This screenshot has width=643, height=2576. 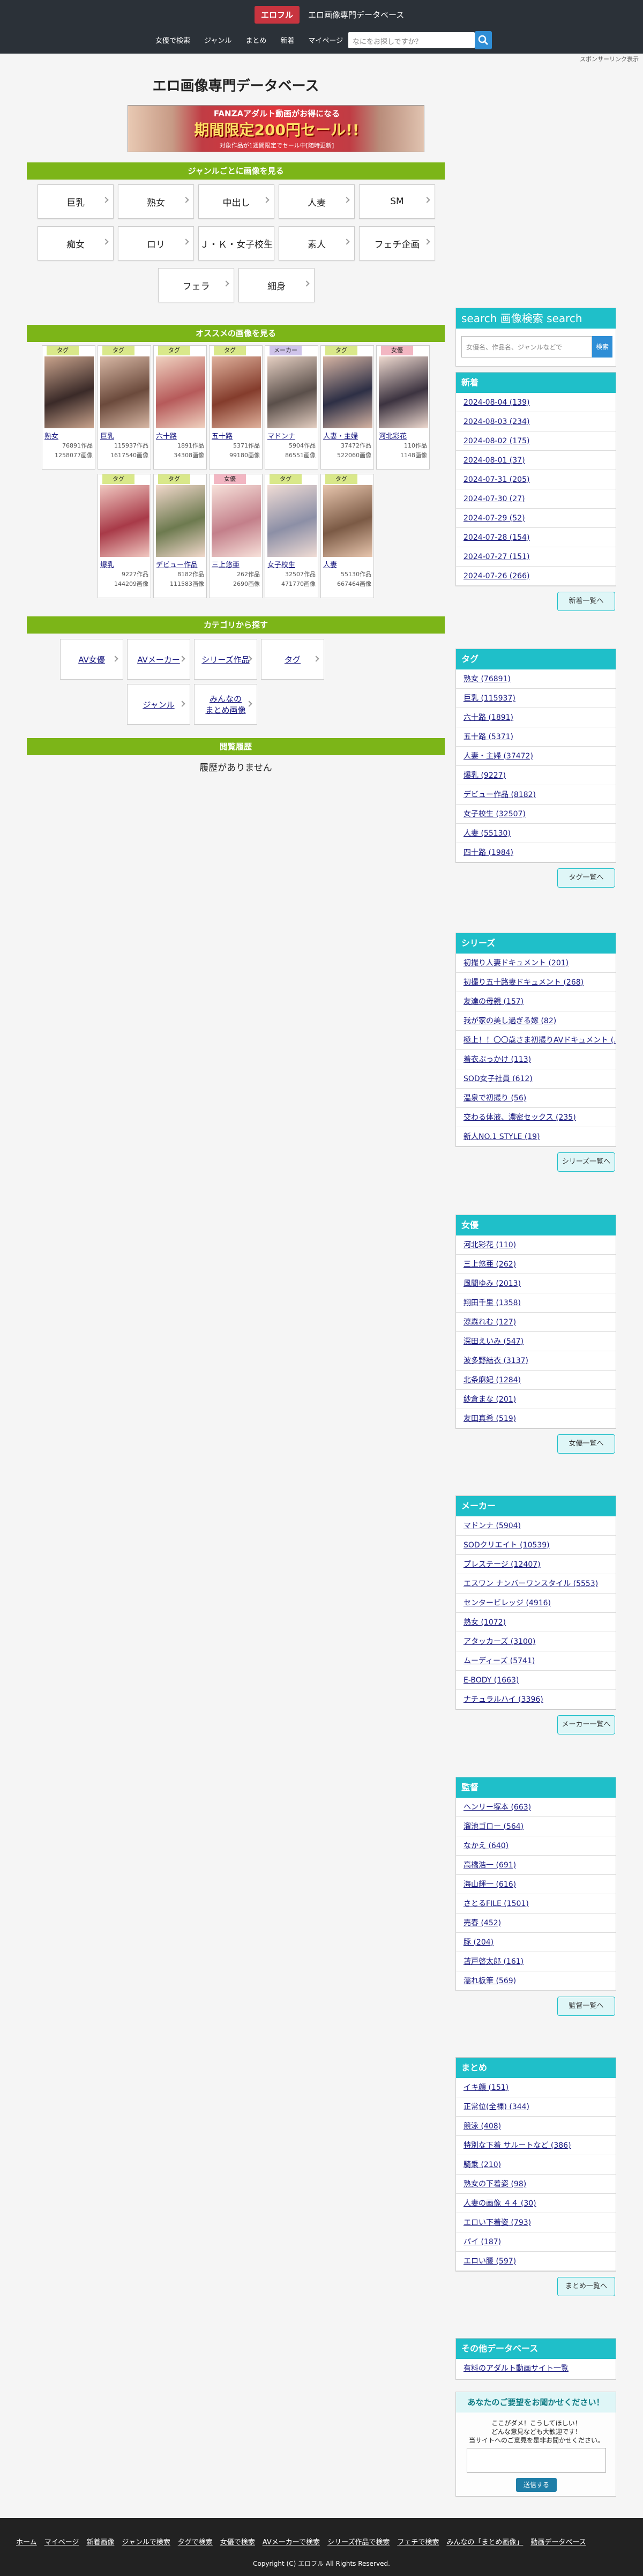 What do you see at coordinates (256, 40) in the screenshot?
I see `nav-link: まとめ` at bounding box center [256, 40].